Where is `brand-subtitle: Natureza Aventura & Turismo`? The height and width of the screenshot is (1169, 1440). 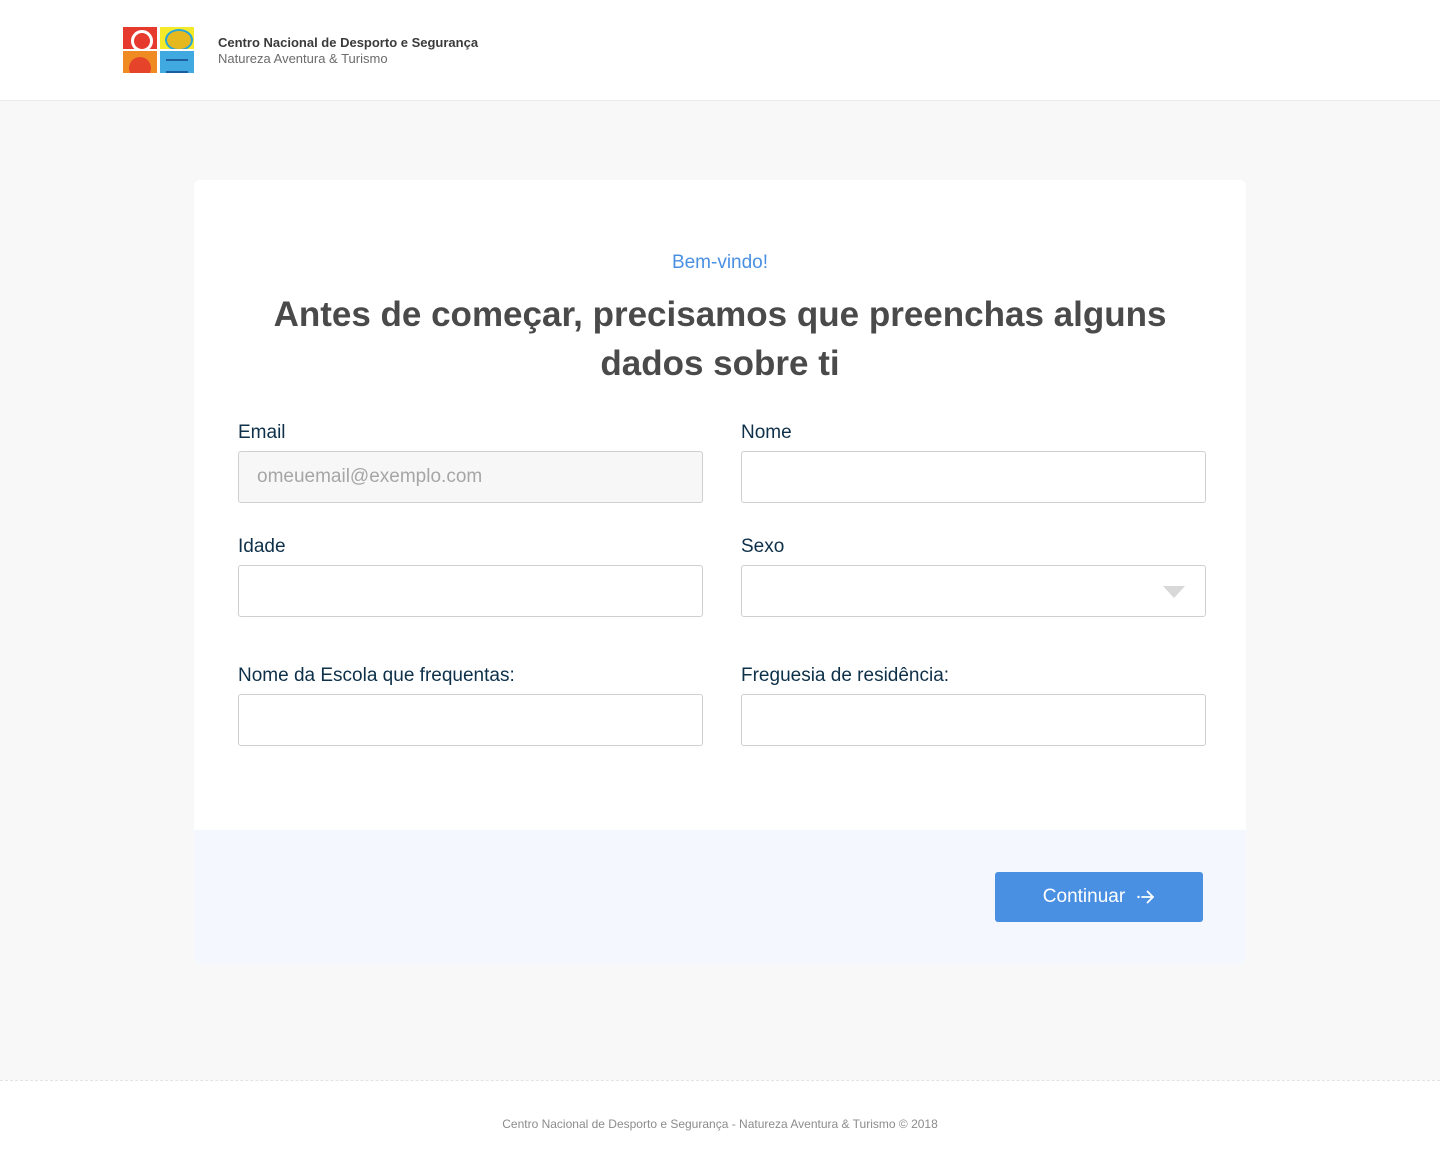
brand-subtitle: Natureza Aventura & Turismo is located at coordinates (303, 58).